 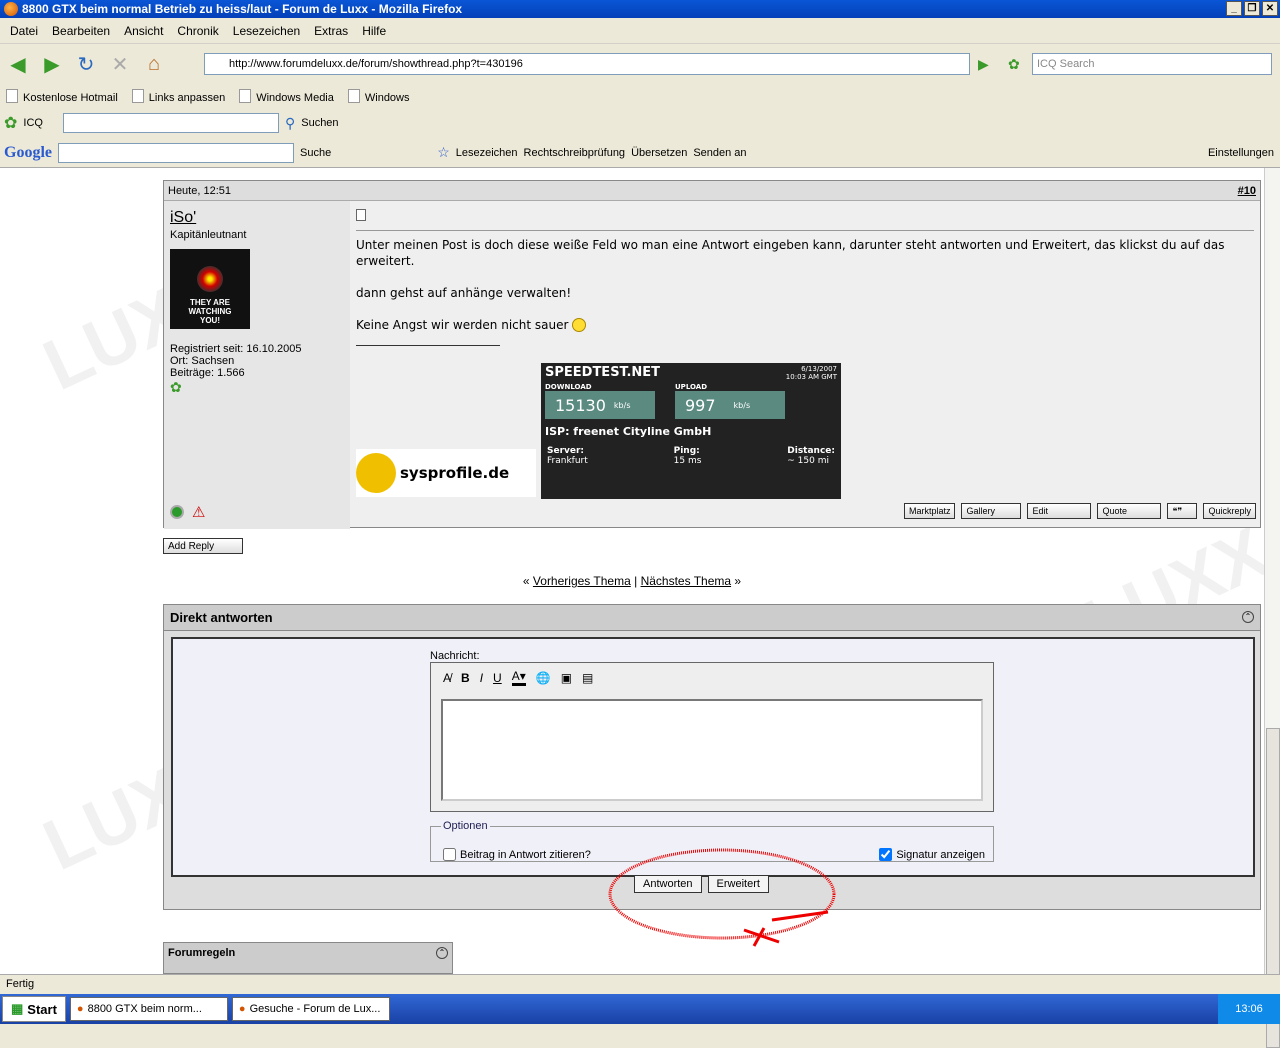 What do you see at coordinates (210, 289) in the screenshot?
I see `avatar: THEY ARE WATCHING YOU!` at bounding box center [210, 289].